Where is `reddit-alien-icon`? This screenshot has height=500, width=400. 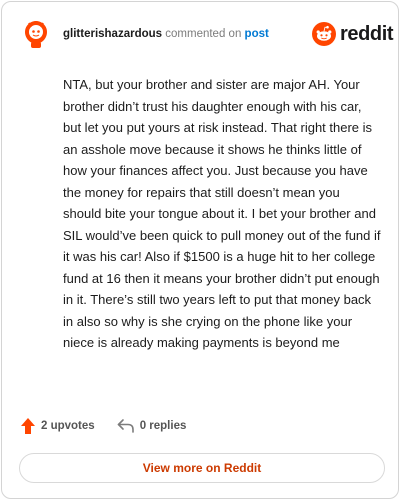 reddit-alien-icon is located at coordinates (324, 34).